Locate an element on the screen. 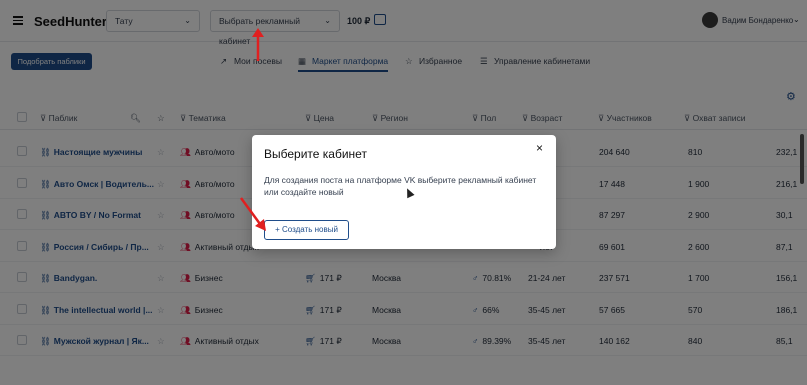  close-icon: × is located at coordinates (539, 148).